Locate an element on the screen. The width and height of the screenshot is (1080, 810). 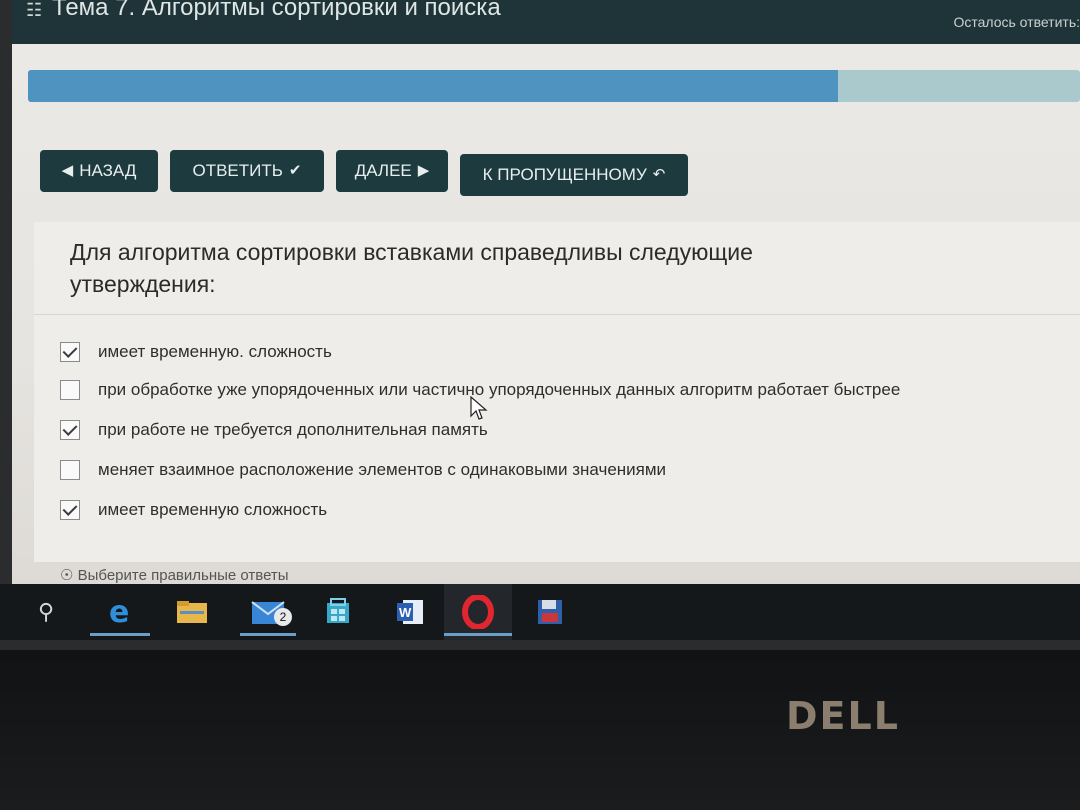
checkmark-icon: ✔ is located at coordinates (295, 170).